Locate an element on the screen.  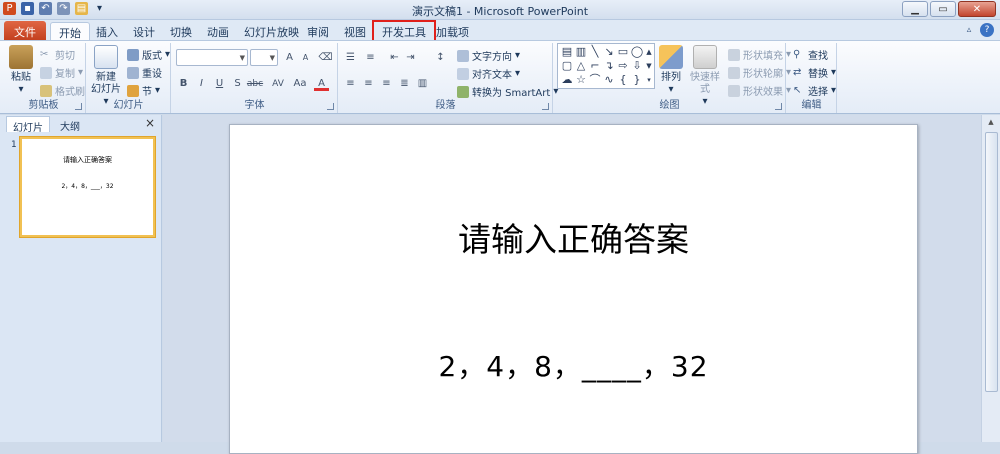
reset-button: 重设 is located at coordinates (144, 72).